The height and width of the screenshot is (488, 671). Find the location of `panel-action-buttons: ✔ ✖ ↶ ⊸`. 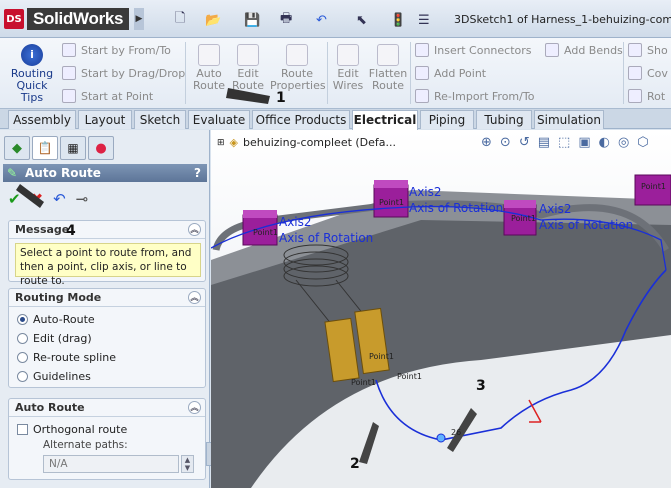

panel-action-buttons: ✔ ✖ ↶ ⊸ is located at coordinates (48, 199).